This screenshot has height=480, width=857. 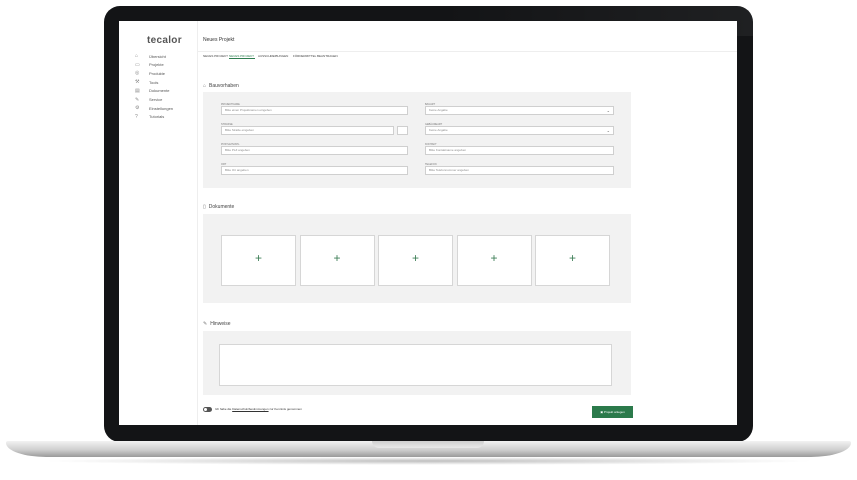 I want to click on settings-icon: ⚙, so click(x=137, y=108).